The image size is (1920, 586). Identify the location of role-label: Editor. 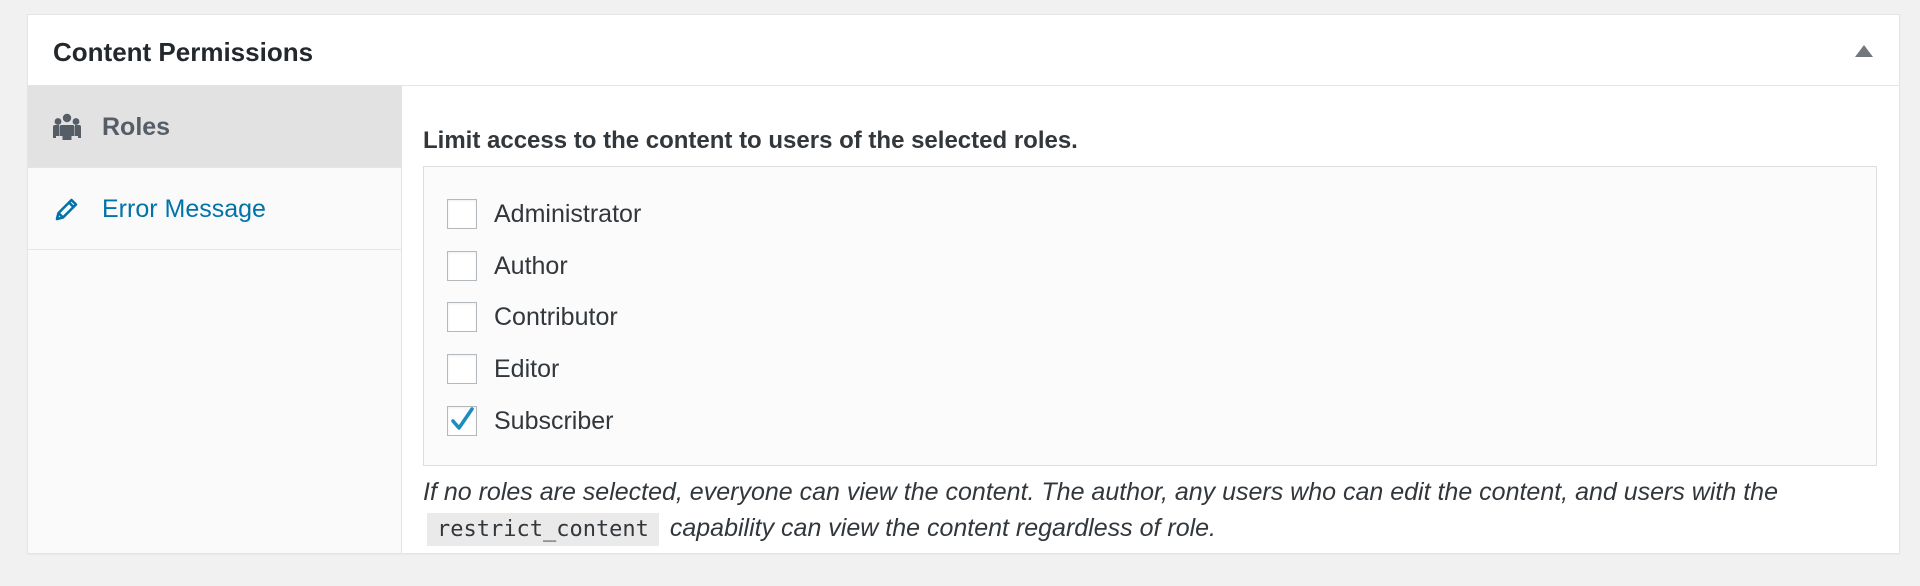
(527, 369).